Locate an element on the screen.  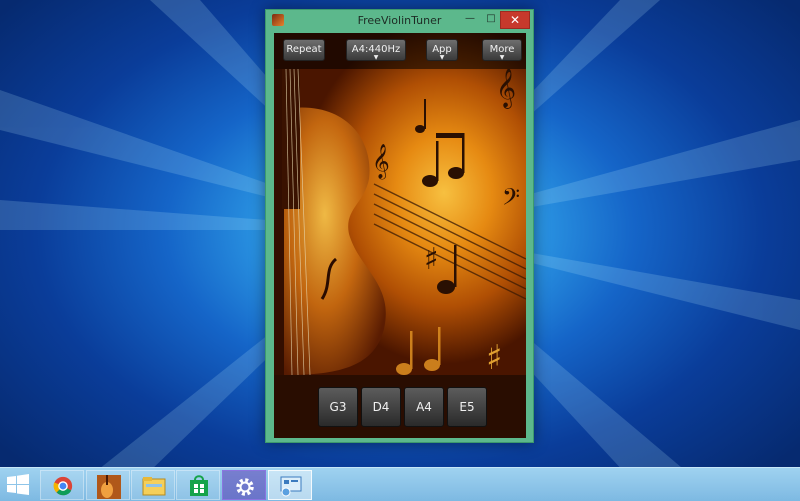
start-icon is located at coordinates (18, 485).